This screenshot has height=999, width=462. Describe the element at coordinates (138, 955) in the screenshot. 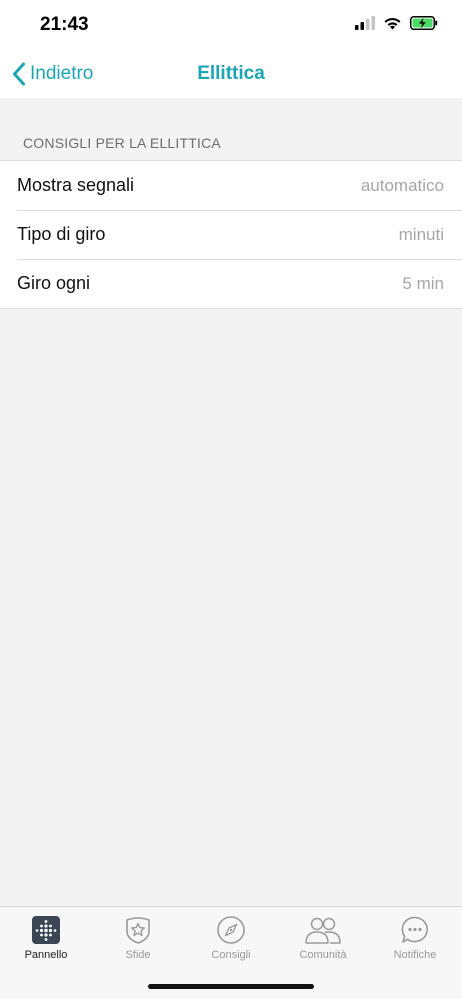

I see `tab-label: Sfide` at that location.